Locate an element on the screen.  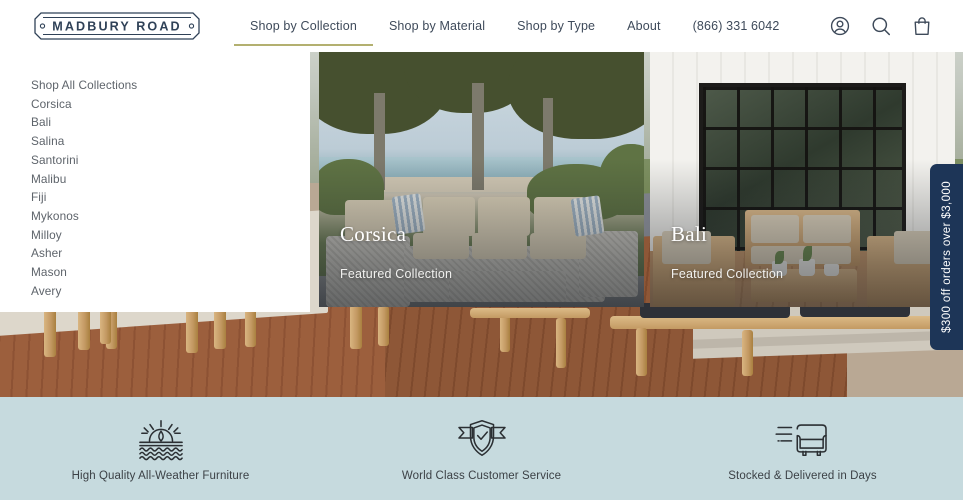
promo-side-tab: $300 off orders over $3,000 is located at coordinates (946, 257).